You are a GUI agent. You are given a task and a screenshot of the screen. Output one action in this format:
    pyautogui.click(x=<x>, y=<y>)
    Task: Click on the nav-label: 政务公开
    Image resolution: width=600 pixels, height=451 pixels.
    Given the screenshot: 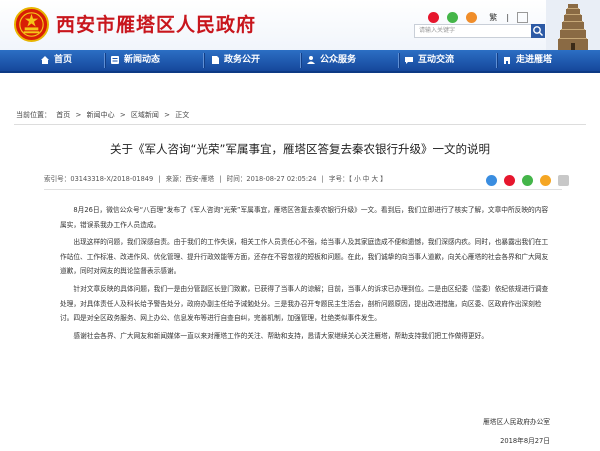 What is the action you would take?
    pyautogui.click(x=242, y=60)
    